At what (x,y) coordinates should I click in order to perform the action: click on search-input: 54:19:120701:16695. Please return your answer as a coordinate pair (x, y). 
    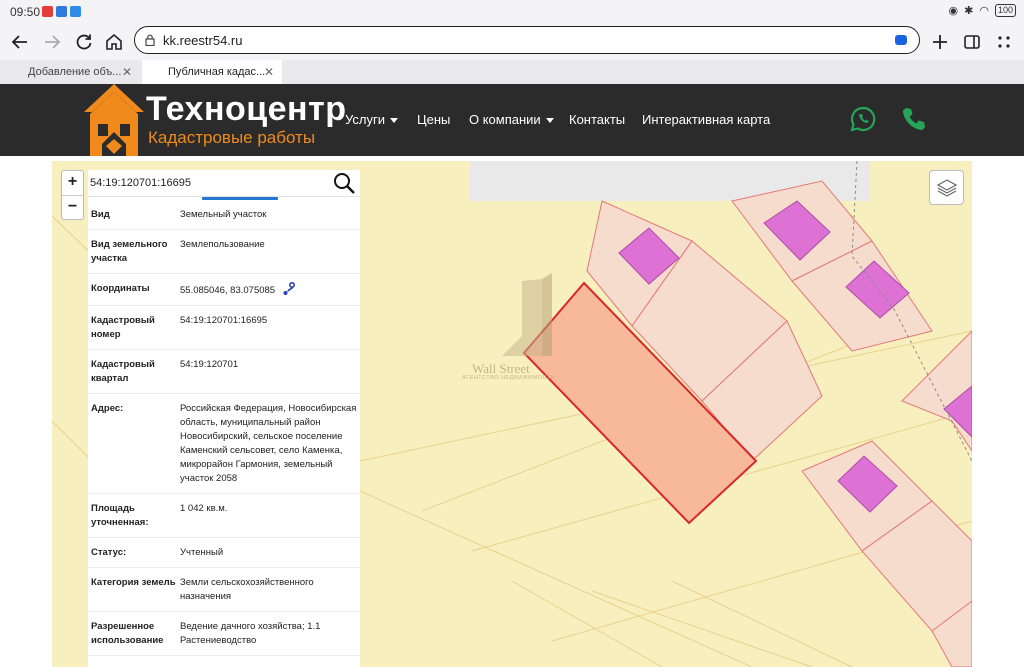
    Looking at the image, I should click on (140, 183).